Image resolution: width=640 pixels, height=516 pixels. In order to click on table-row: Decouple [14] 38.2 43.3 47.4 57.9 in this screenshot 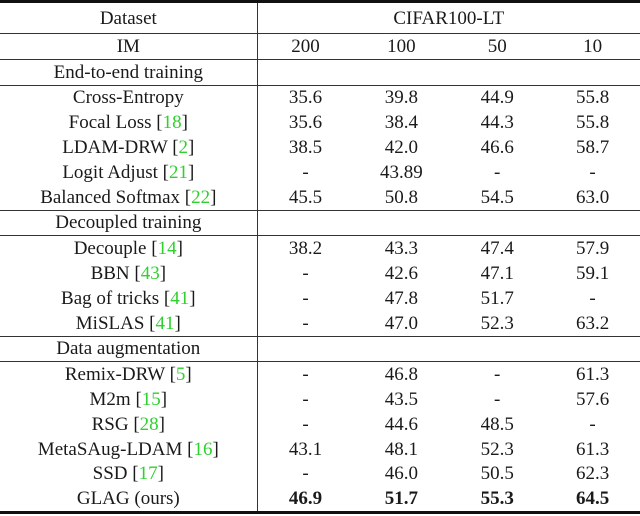, I will do `click(320, 248)`.